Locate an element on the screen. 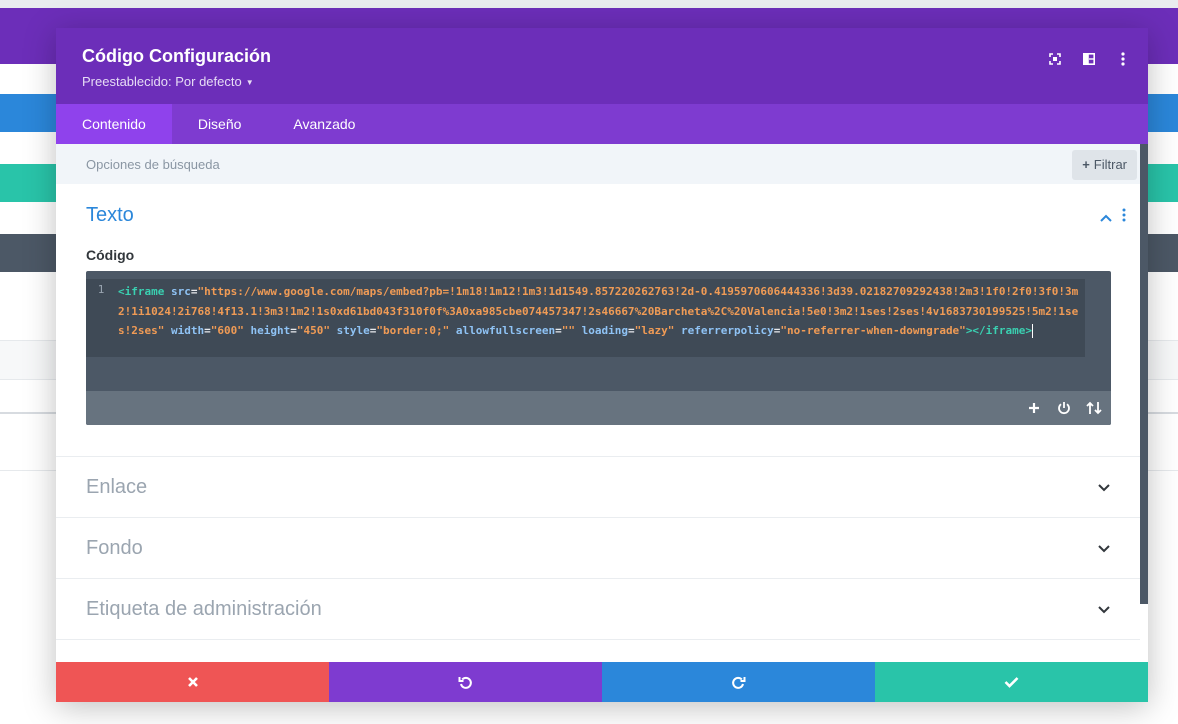 The image size is (1178, 724). code-token-attr-height: height is located at coordinates (267, 330).